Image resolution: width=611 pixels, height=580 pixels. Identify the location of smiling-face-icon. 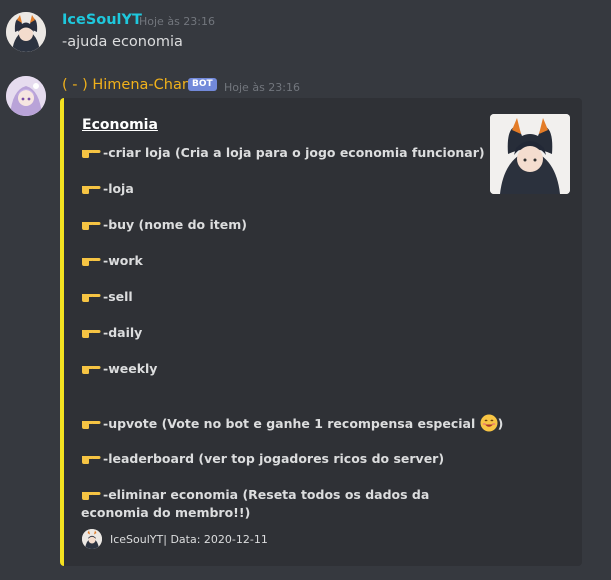
(489, 423).